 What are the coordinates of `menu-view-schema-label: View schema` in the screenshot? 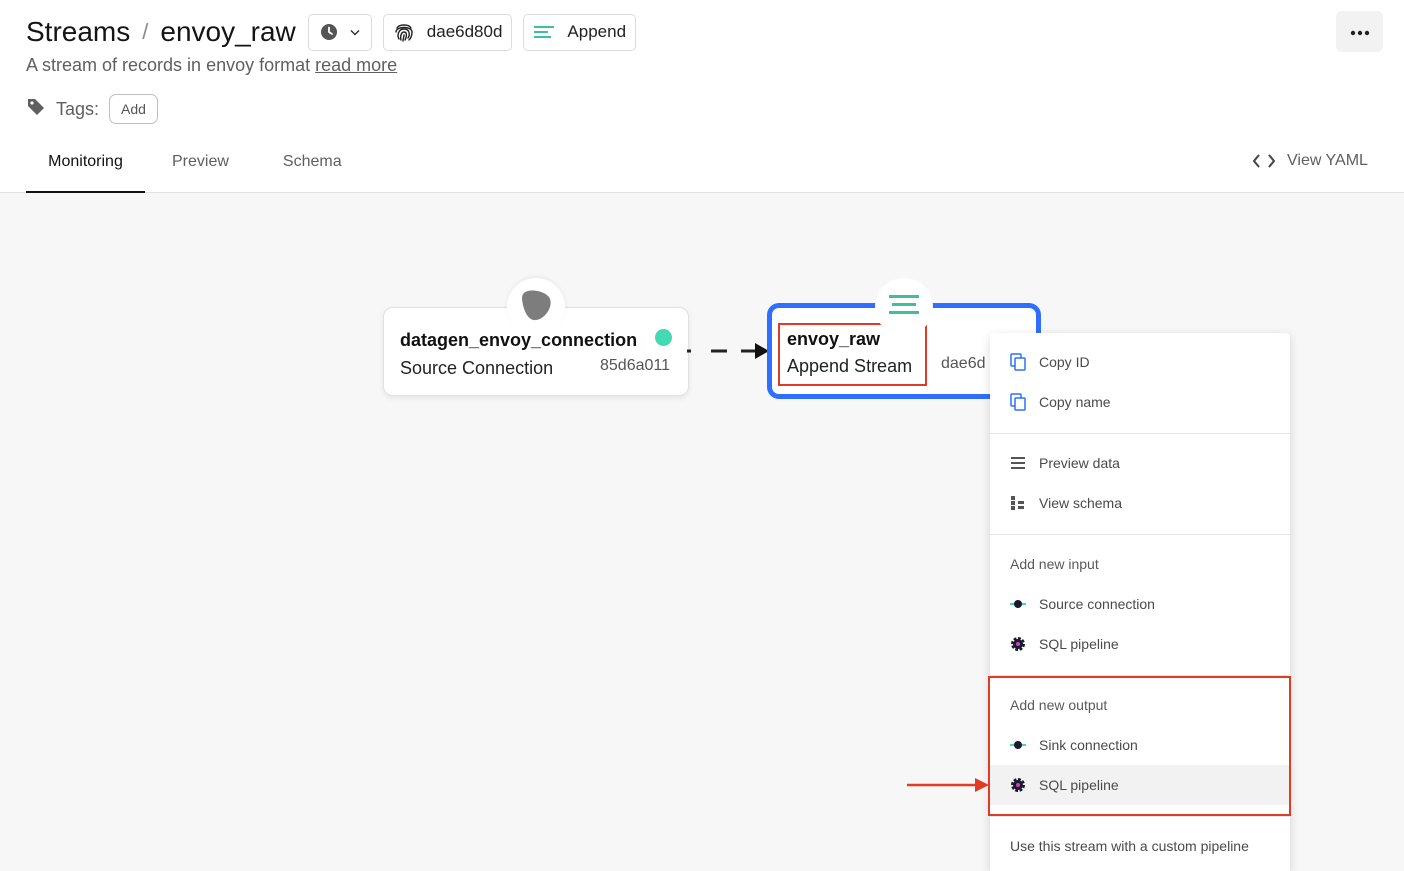 It's located at (1081, 503).